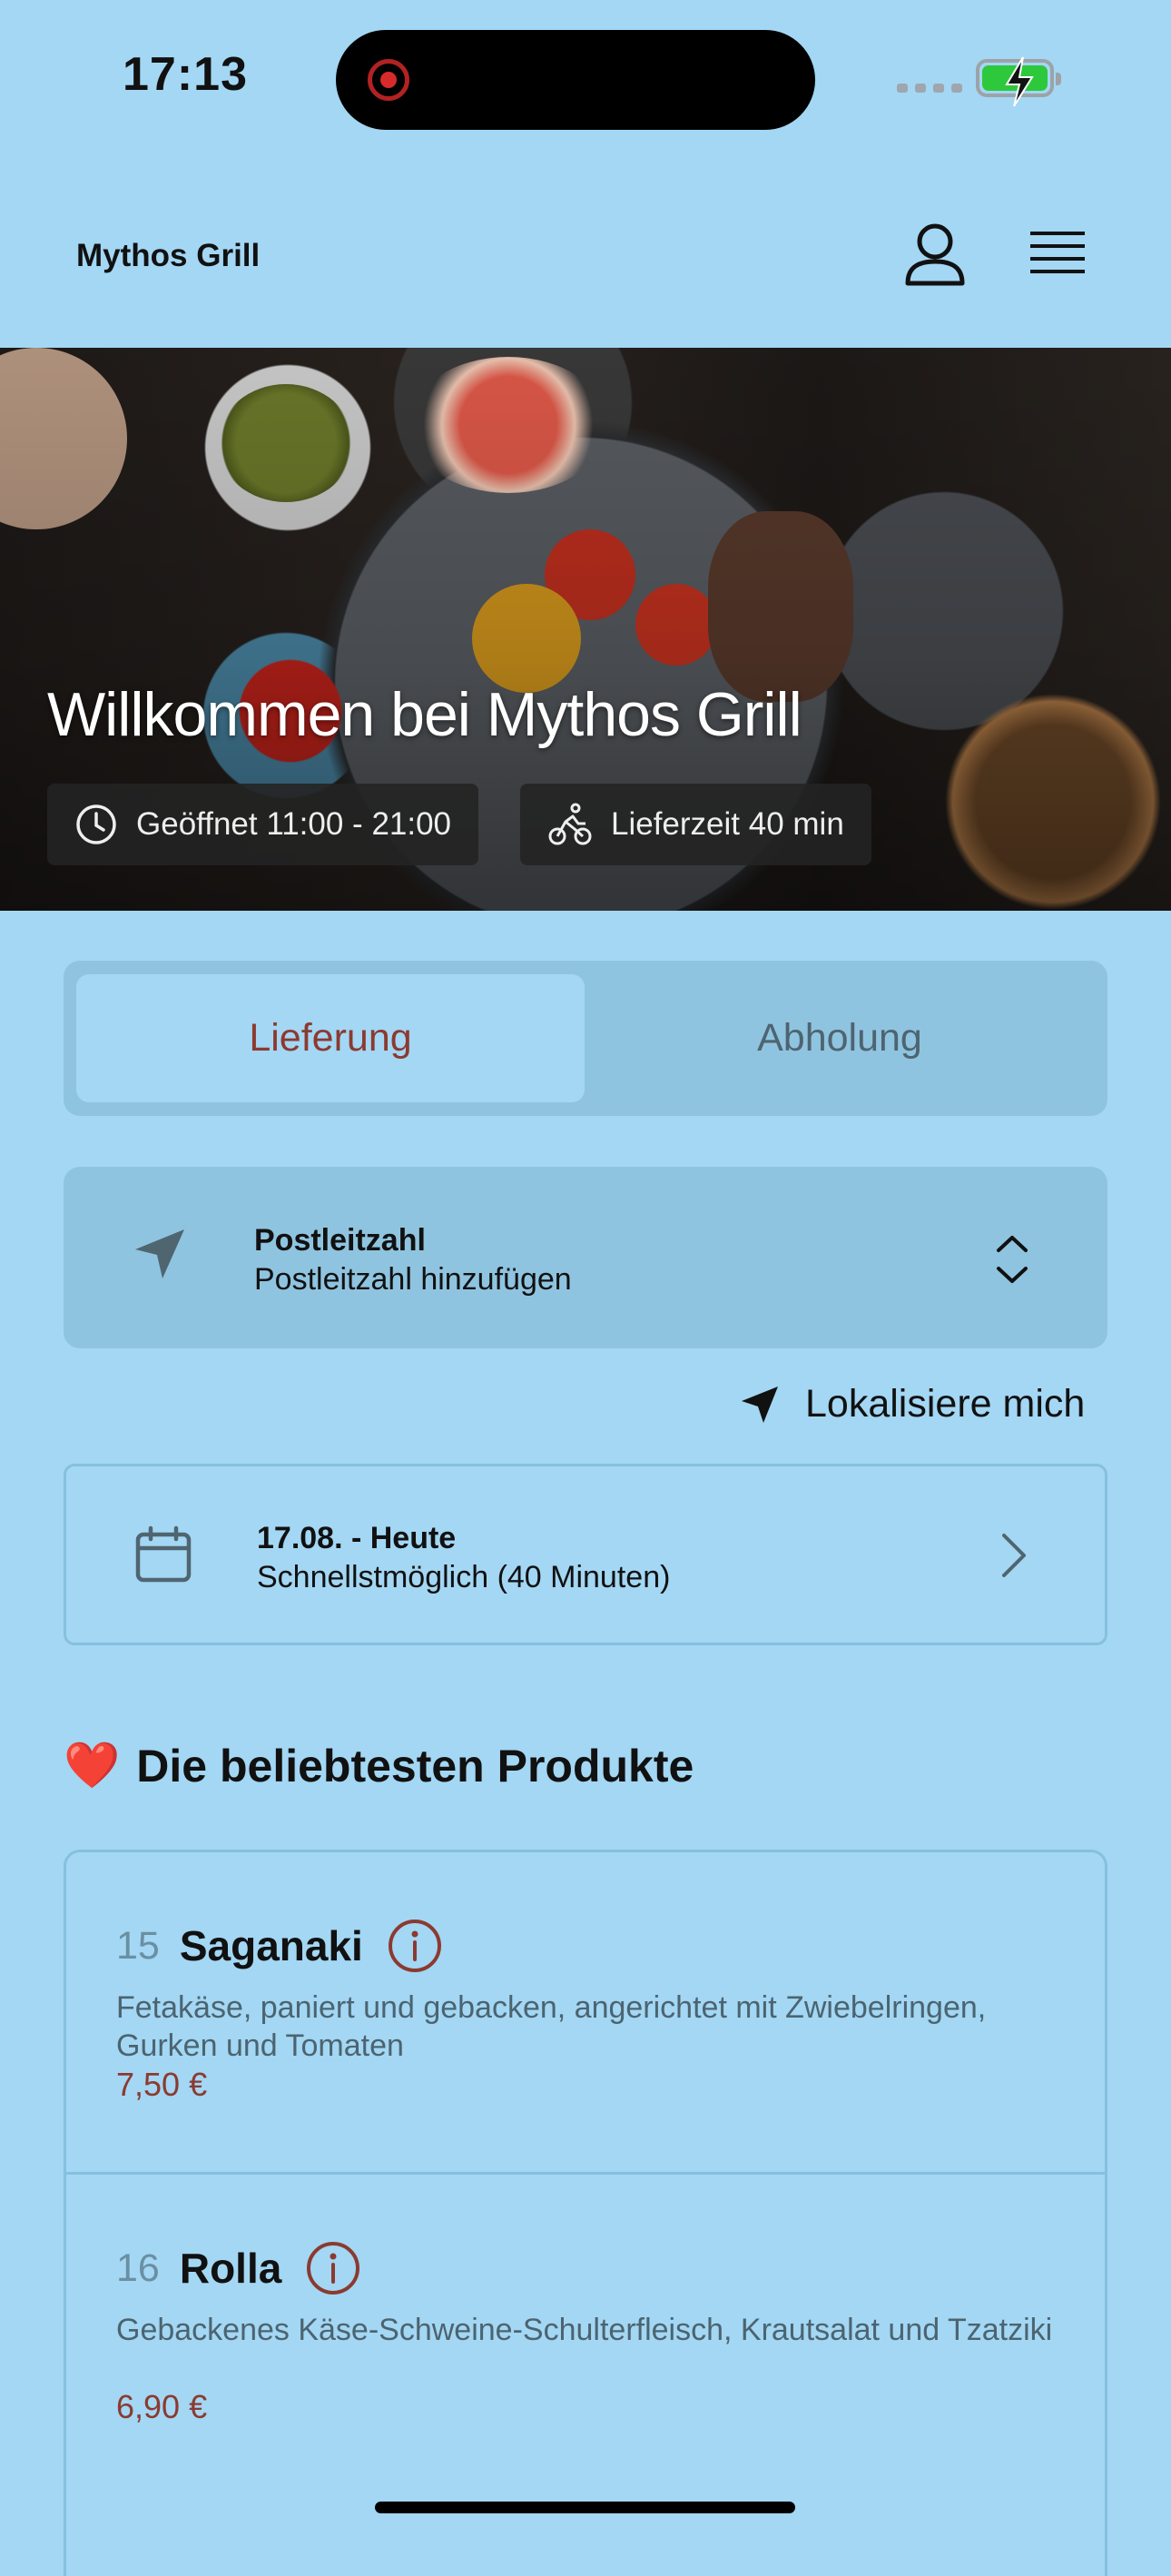 The width and height of the screenshot is (1171, 2576). Describe the element at coordinates (1014, 1555) in the screenshot. I see `chevron-right-icon` at that location.